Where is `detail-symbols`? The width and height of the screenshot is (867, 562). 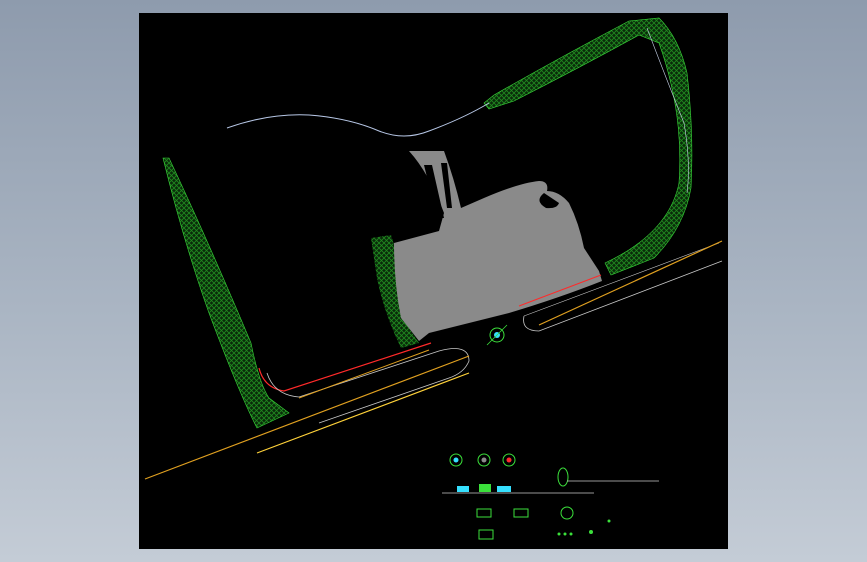 detail-symbols is located at coordinates (550, 496).